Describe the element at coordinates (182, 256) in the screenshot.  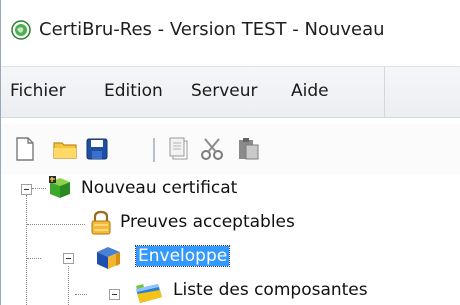
I see `tree-node-label: Enveloppe` at that location.